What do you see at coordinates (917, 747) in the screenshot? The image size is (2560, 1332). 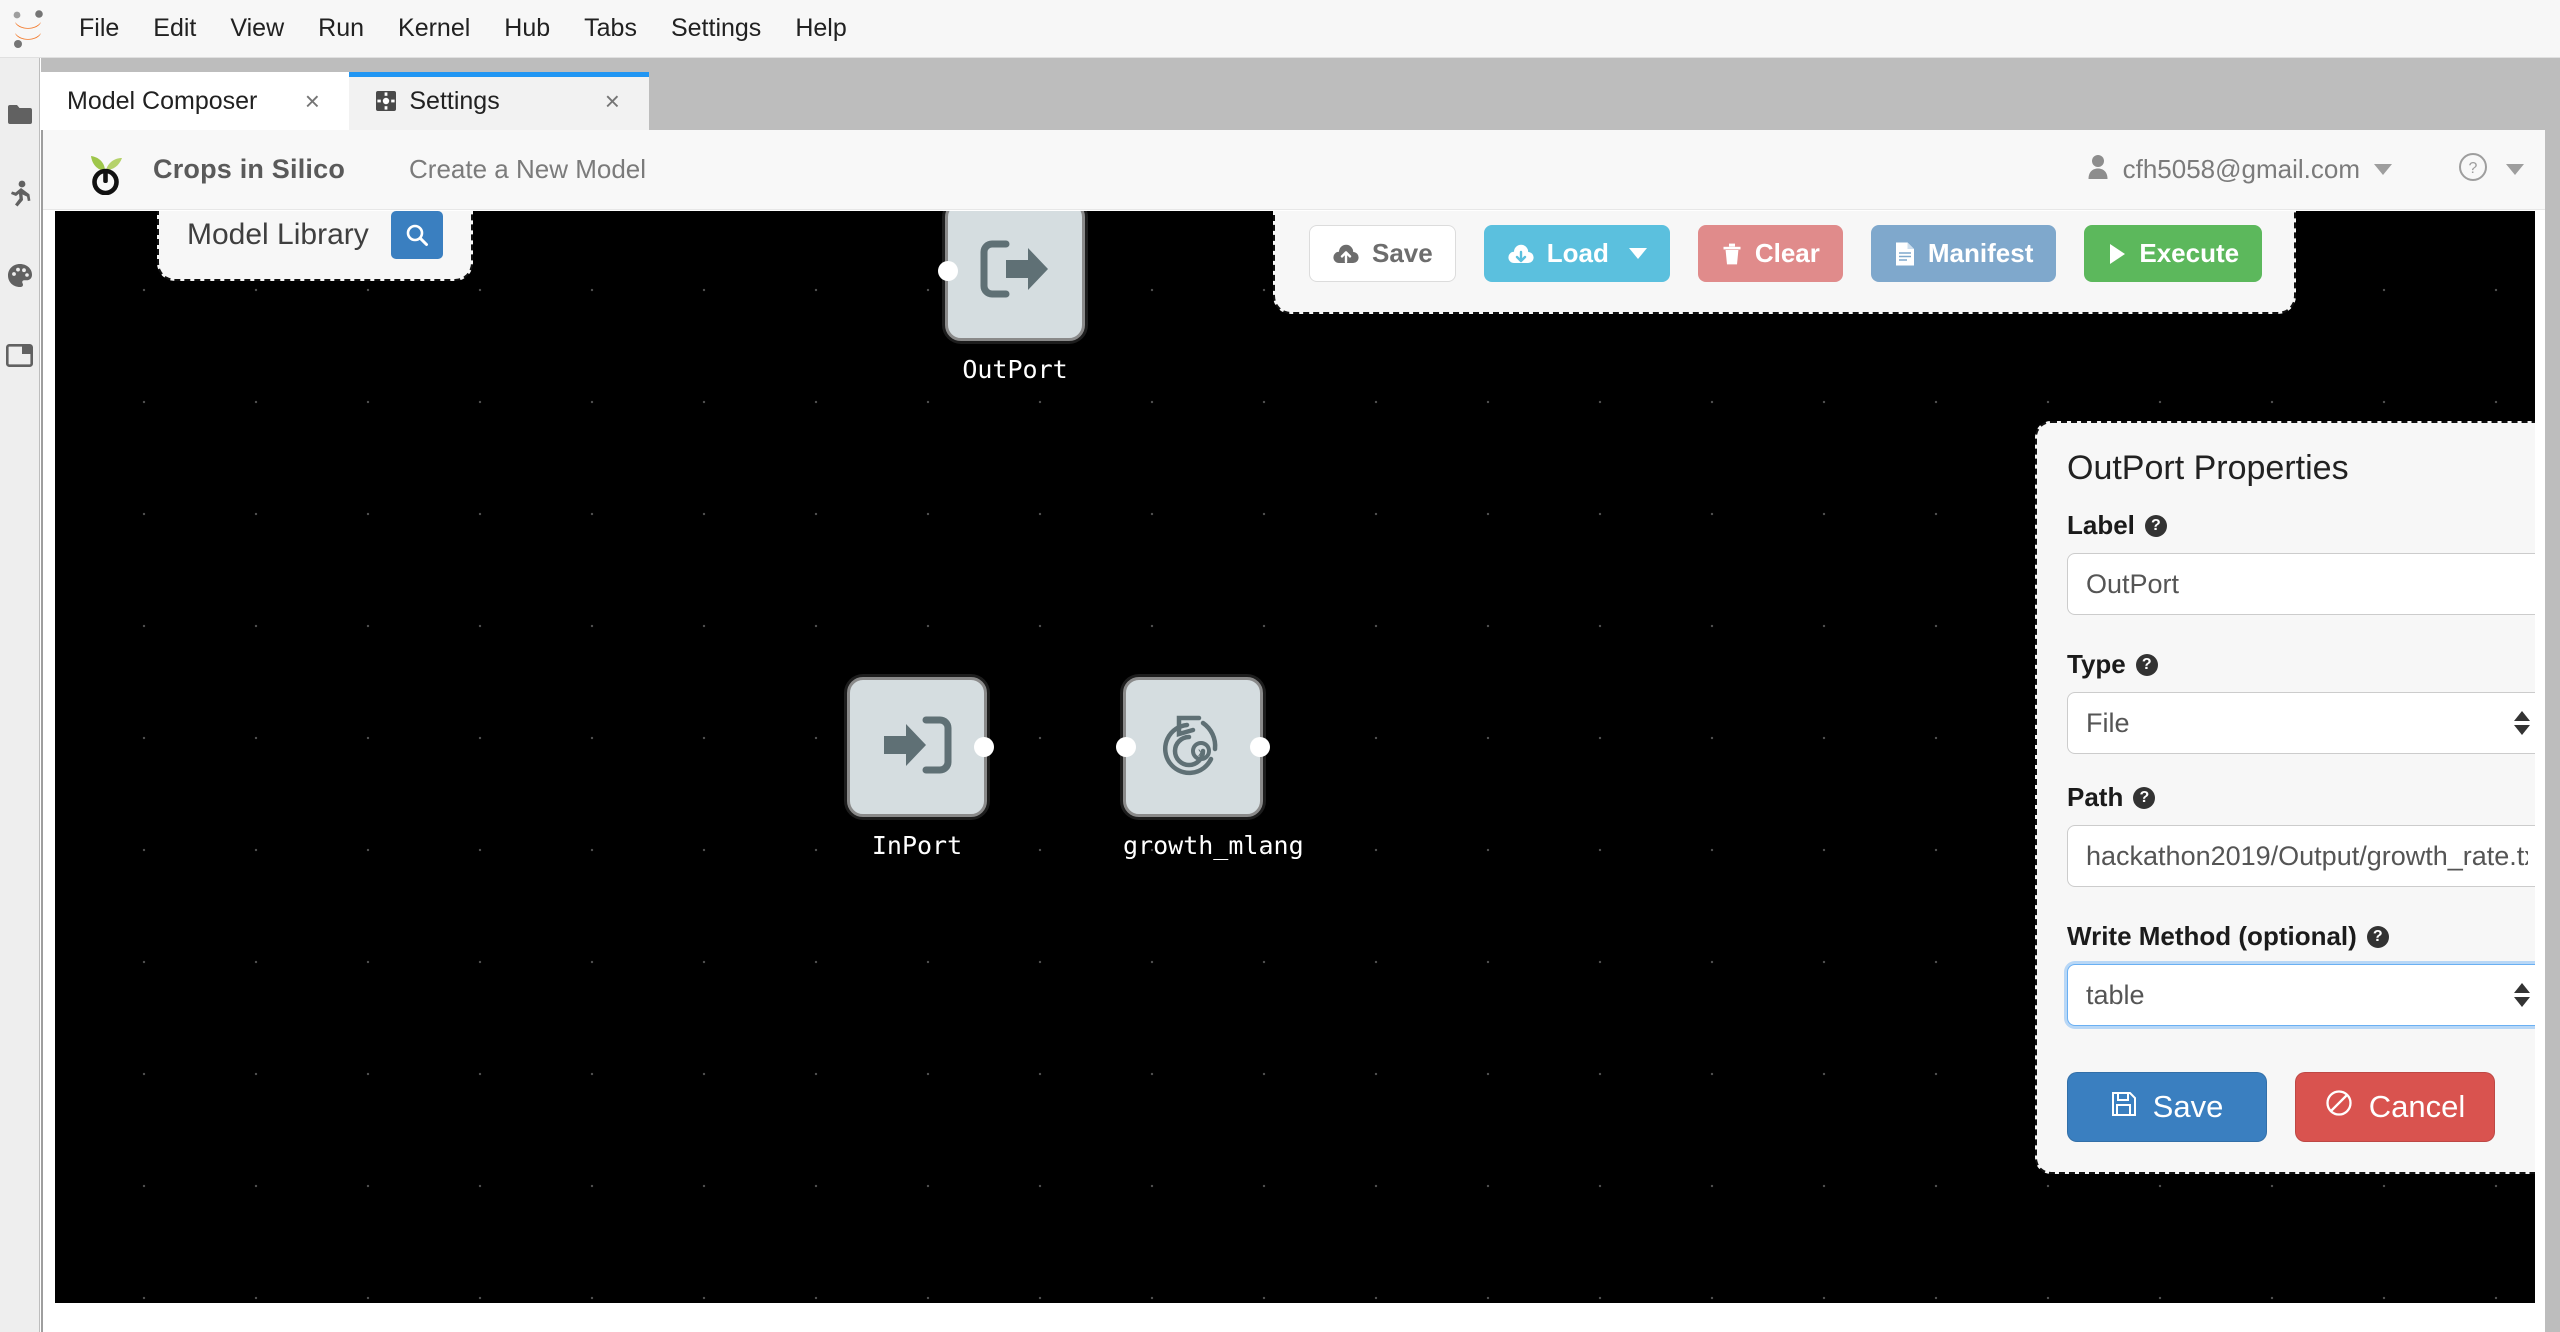 I see `inport-arrow-icon` at bounding box center [917, 747].